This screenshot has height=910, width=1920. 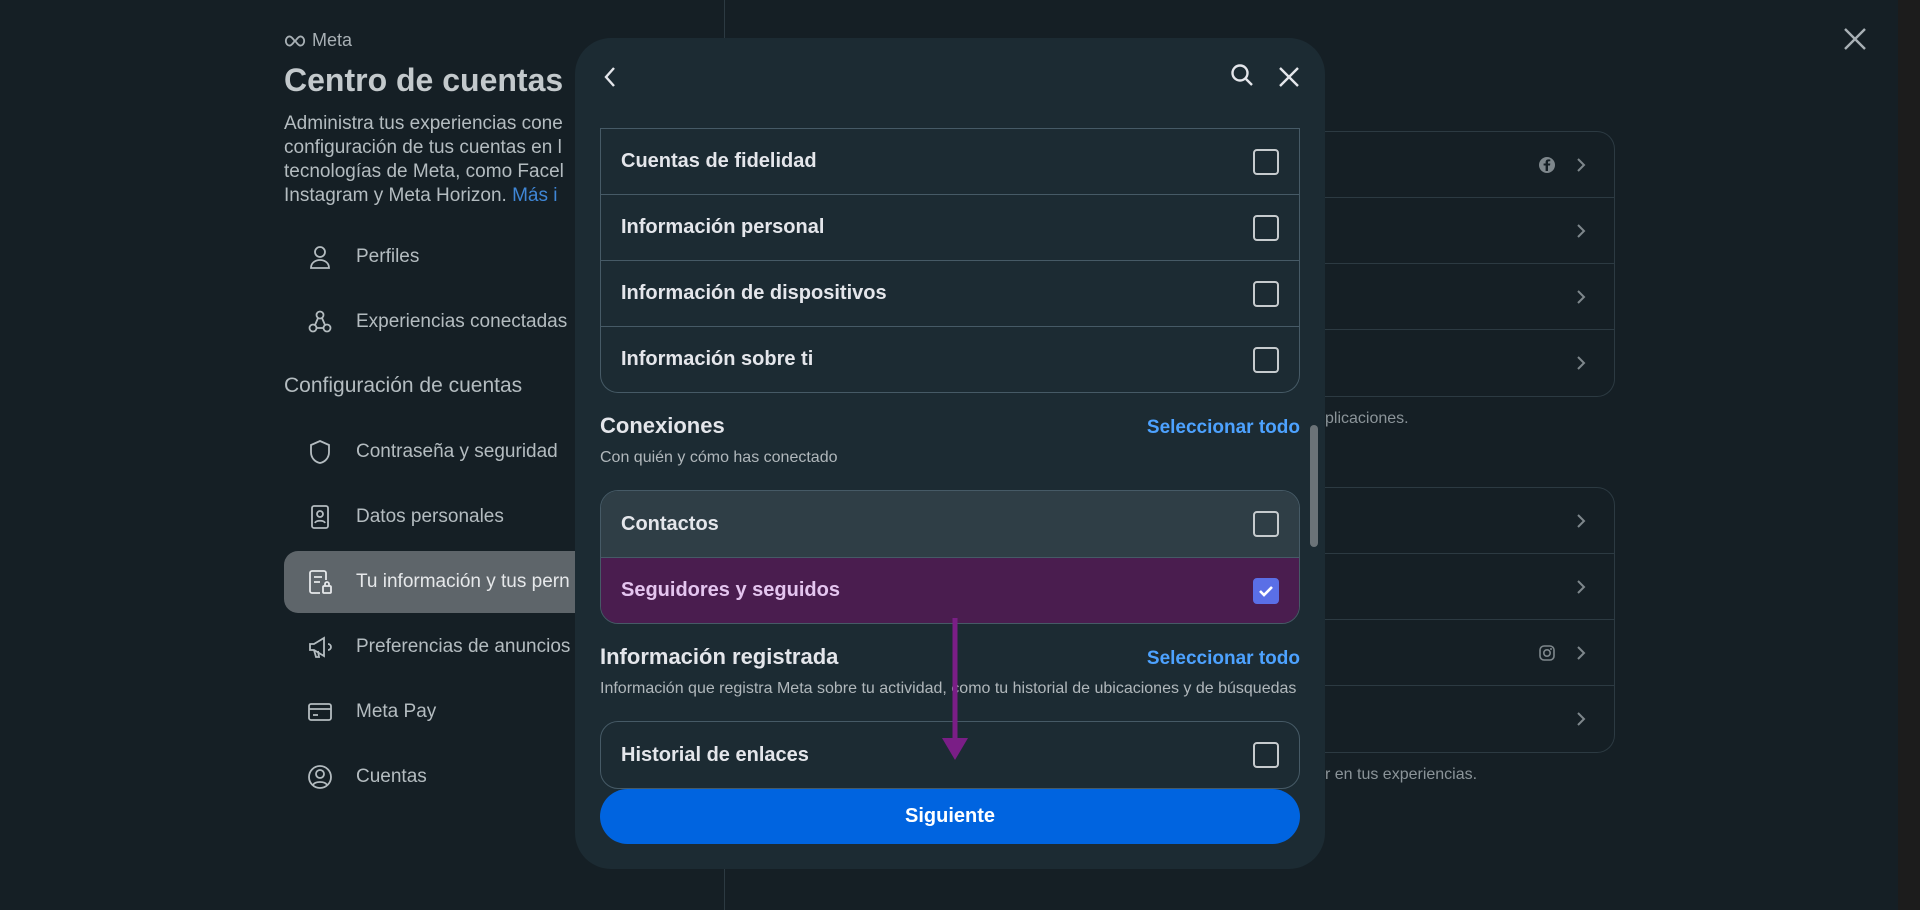 What do you see at coordinates (670, 523) in the screenshot?
I see `item-label: Contactos` at bounding box center [670, 523].